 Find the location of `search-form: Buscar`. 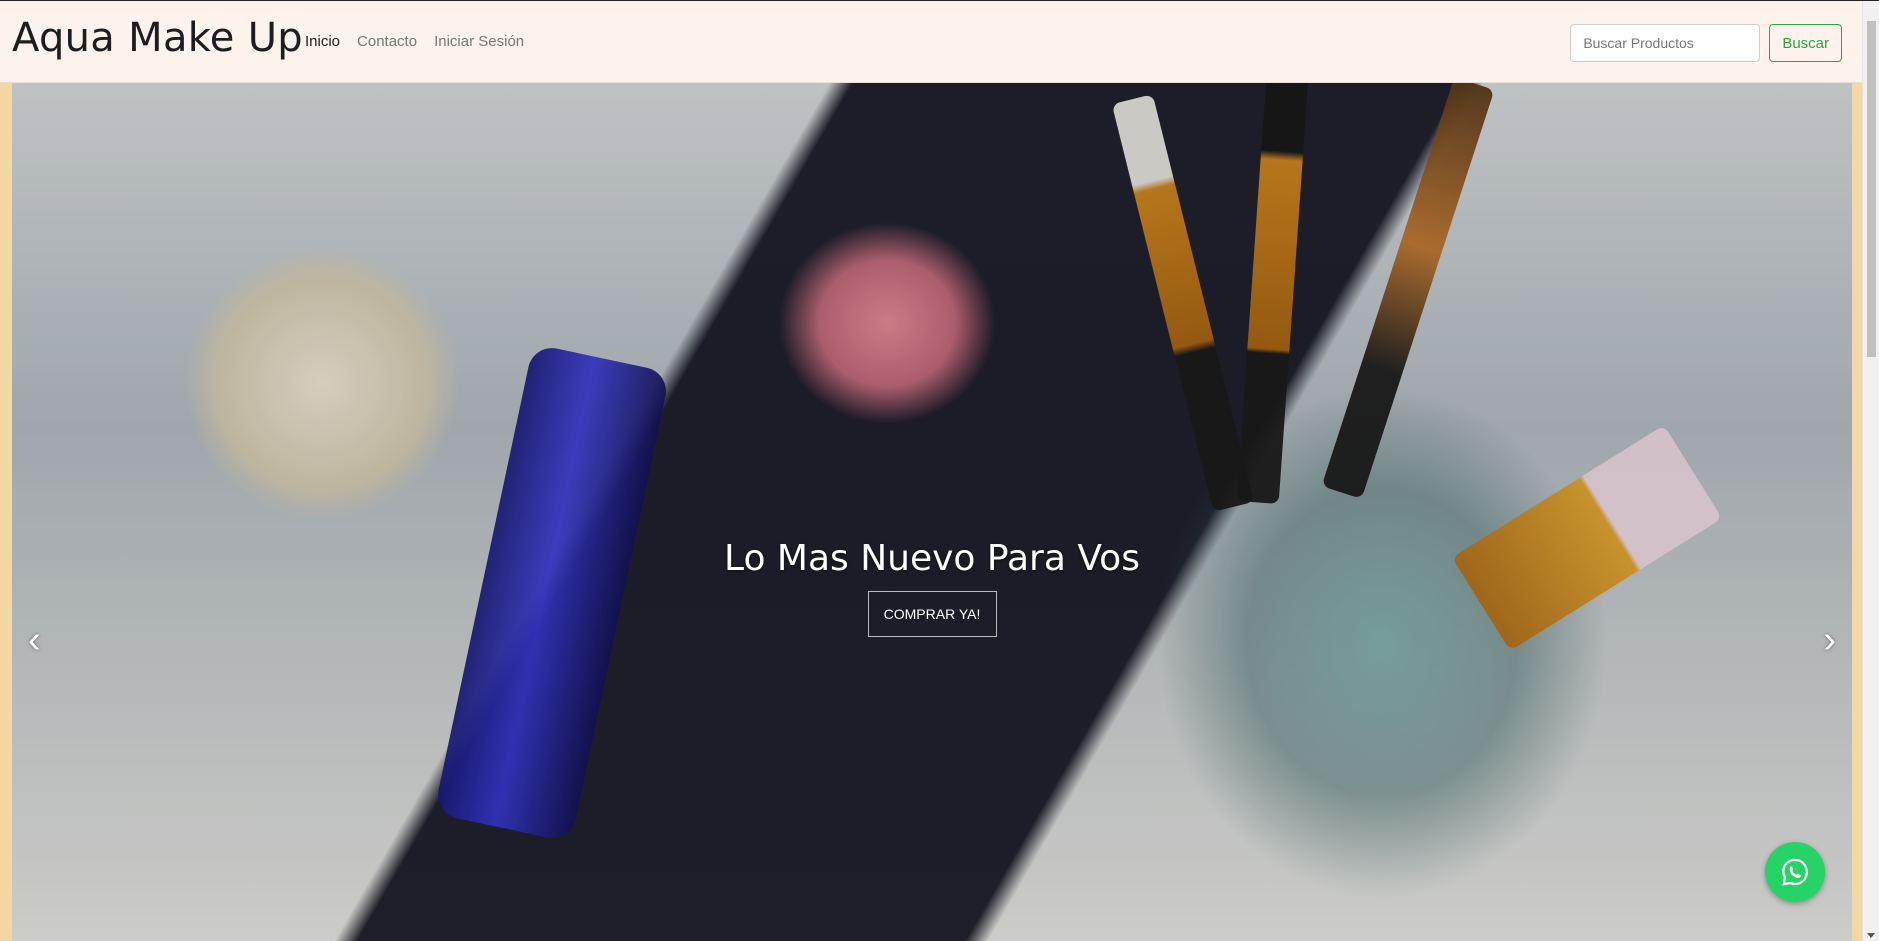

search-form: Buscar is located at coordinates (1706, 43).